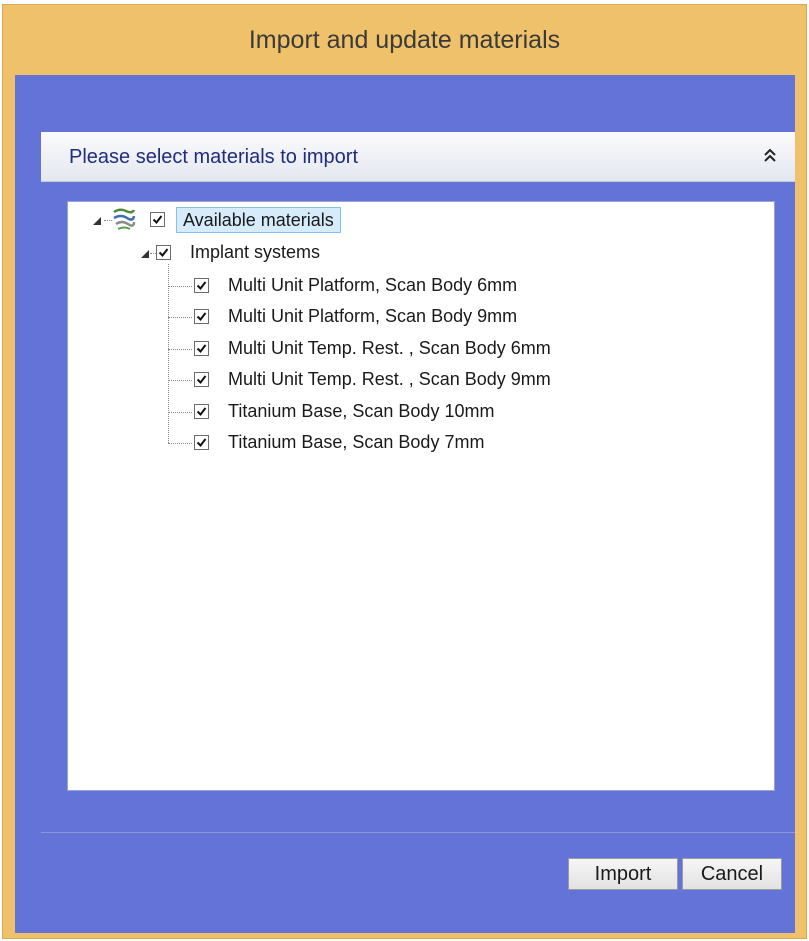  I want to click on dialog-title: Import and update materials, so click(404, 39).